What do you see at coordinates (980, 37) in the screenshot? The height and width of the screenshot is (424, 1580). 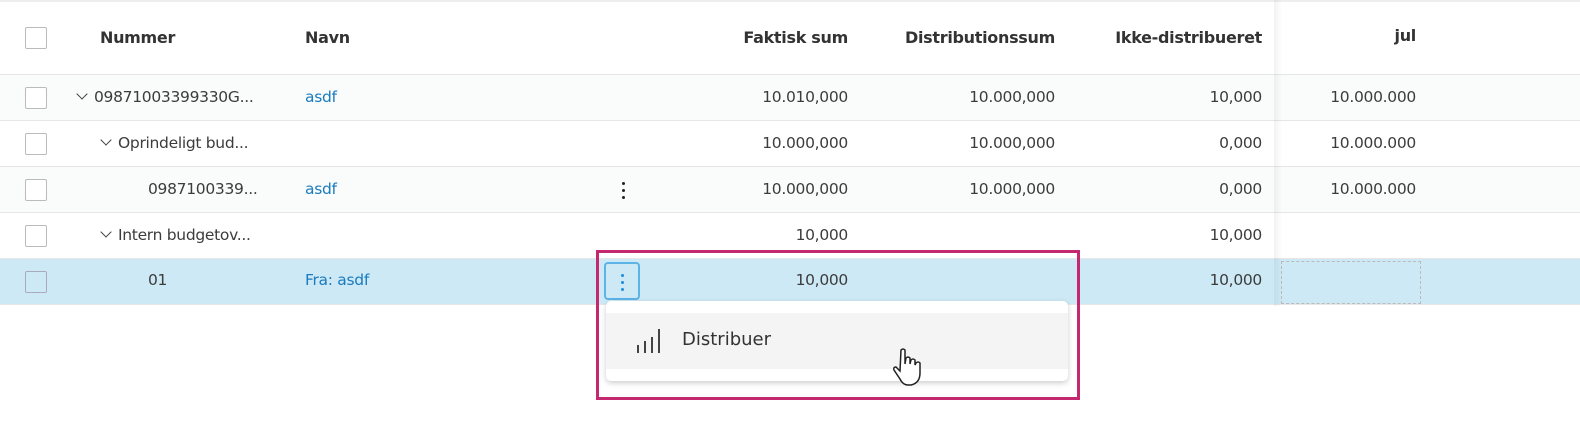 I see `header-distribution-sum: Distributionssum` at bounding box center [980, 37].